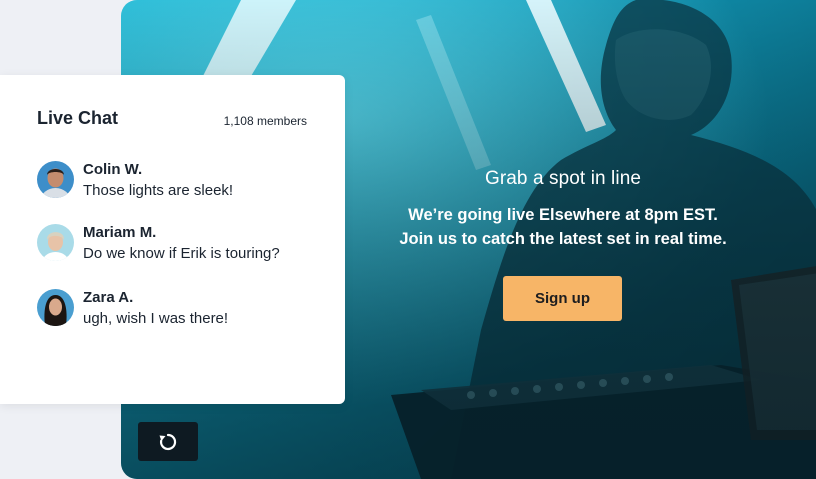 Image resolution: width=816 pixels, height=479 pixels. Describe the element at coordinates (265, 121) in the screenshot. I see `member-count: 1,108 members` at that location.